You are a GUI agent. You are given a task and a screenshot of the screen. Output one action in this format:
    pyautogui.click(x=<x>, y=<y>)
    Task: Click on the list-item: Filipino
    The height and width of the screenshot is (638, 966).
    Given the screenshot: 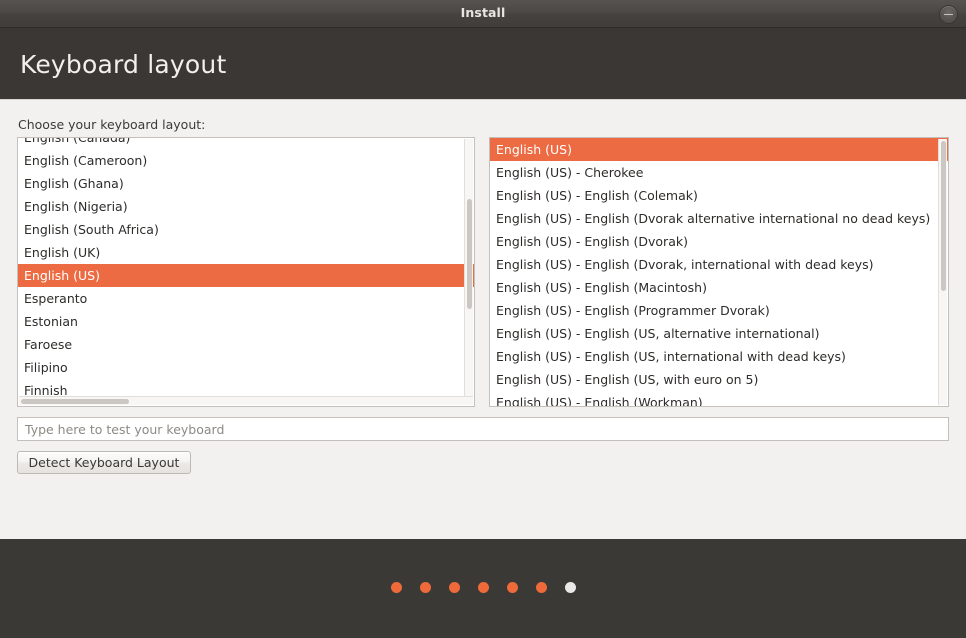 What is the action you would take?
    pyautogui.click(x=246, y=367)
    